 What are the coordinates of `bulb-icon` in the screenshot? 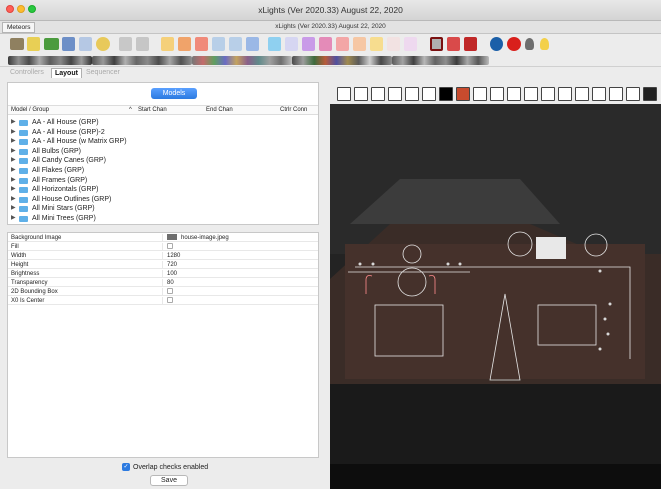 It's located at (376, 44).